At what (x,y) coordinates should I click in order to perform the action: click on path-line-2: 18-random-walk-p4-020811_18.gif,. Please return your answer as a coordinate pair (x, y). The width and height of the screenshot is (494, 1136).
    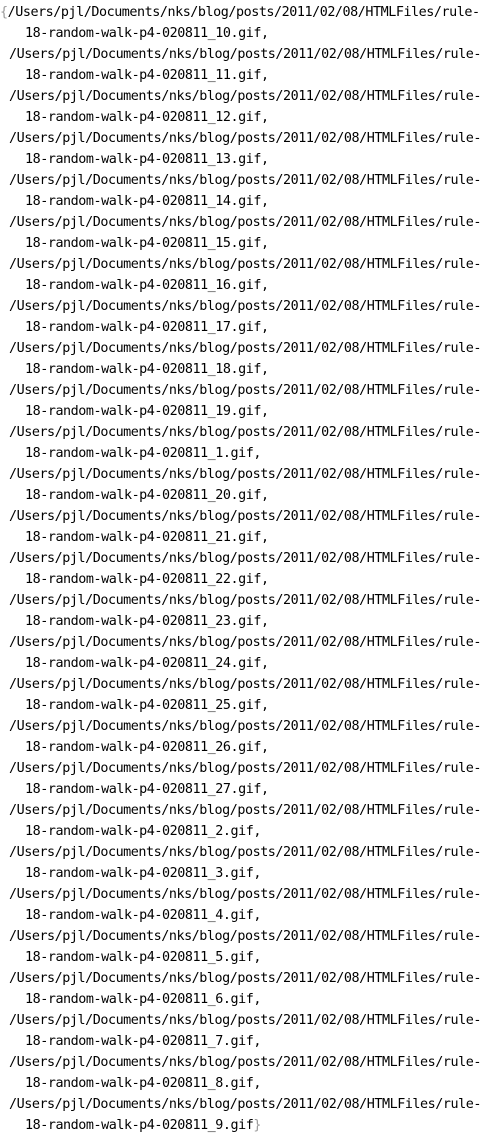
    Looking at the image, I should click on (247, 369).